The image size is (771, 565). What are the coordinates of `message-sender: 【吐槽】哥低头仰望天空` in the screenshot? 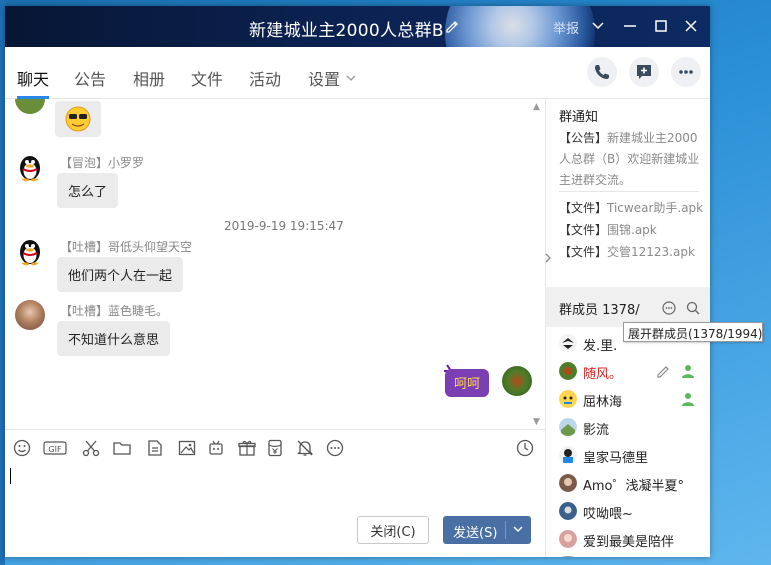 It's located at (126, 247).